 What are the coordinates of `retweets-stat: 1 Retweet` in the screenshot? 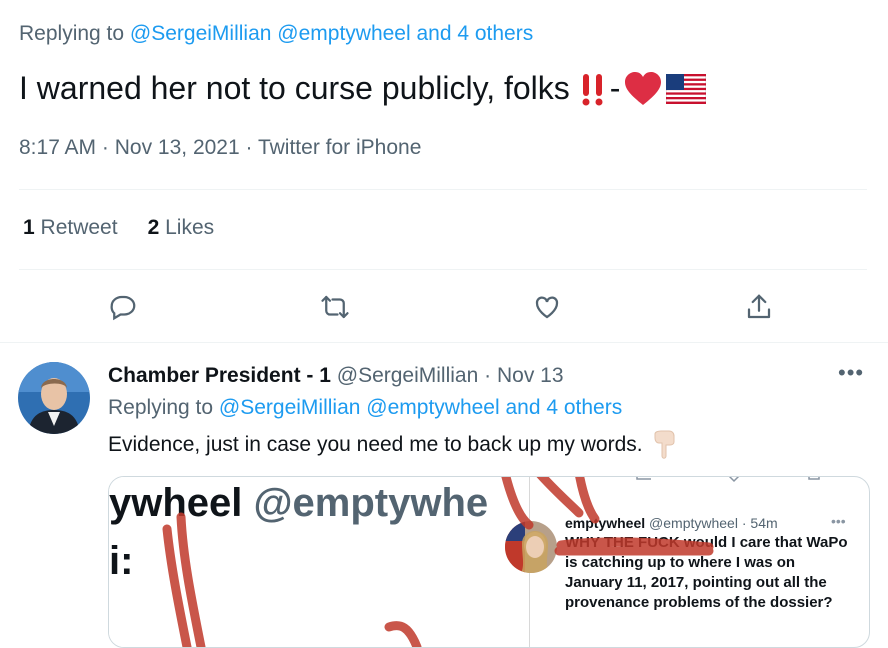 It's located at (70, 228).